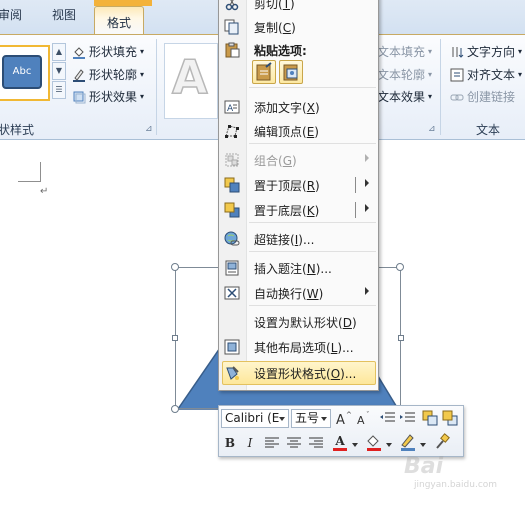  What do you see at coordinates (298, 7) in the screenshot?
I see `menu-item-cut: 剪切(T)` at bounding box center [298, 7].